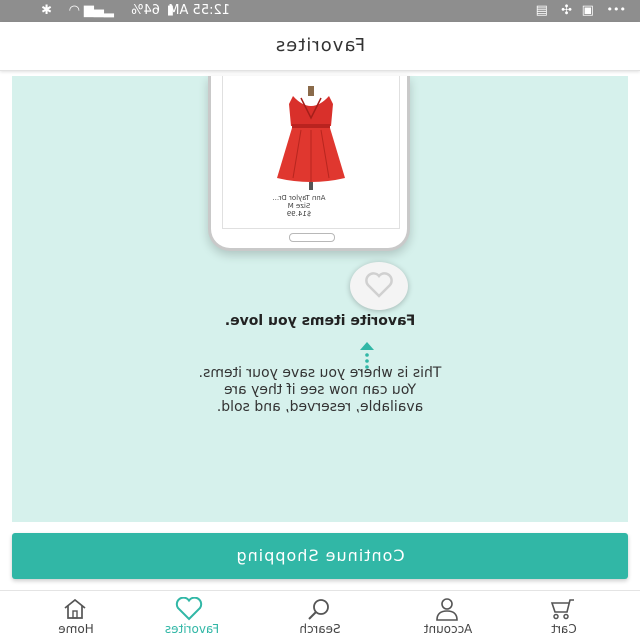 This screenshot has width=640, height=641. What do you see at coordinates (99, 10) in the screenshot?
I see `signal-icon: ▂▄▆` at bounding box center [99, 10].